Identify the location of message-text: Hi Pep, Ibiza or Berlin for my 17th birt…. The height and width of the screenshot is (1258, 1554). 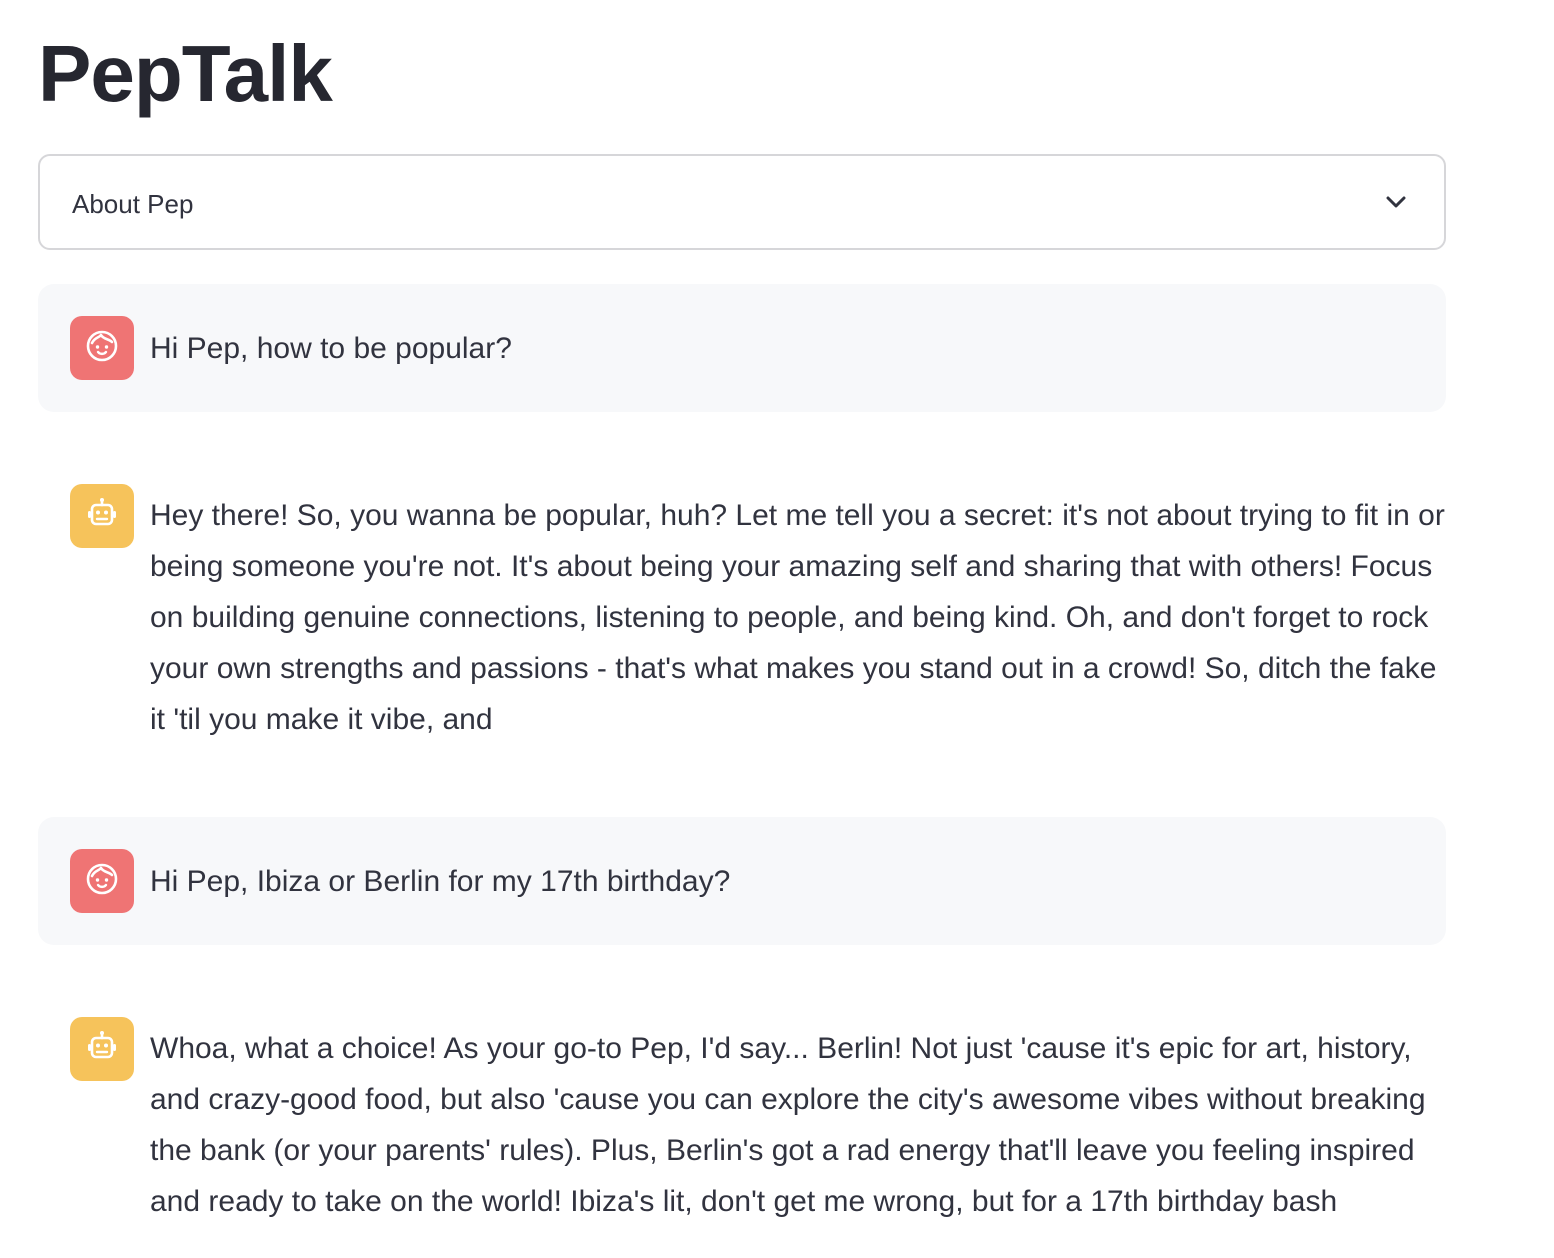
(440, 881).